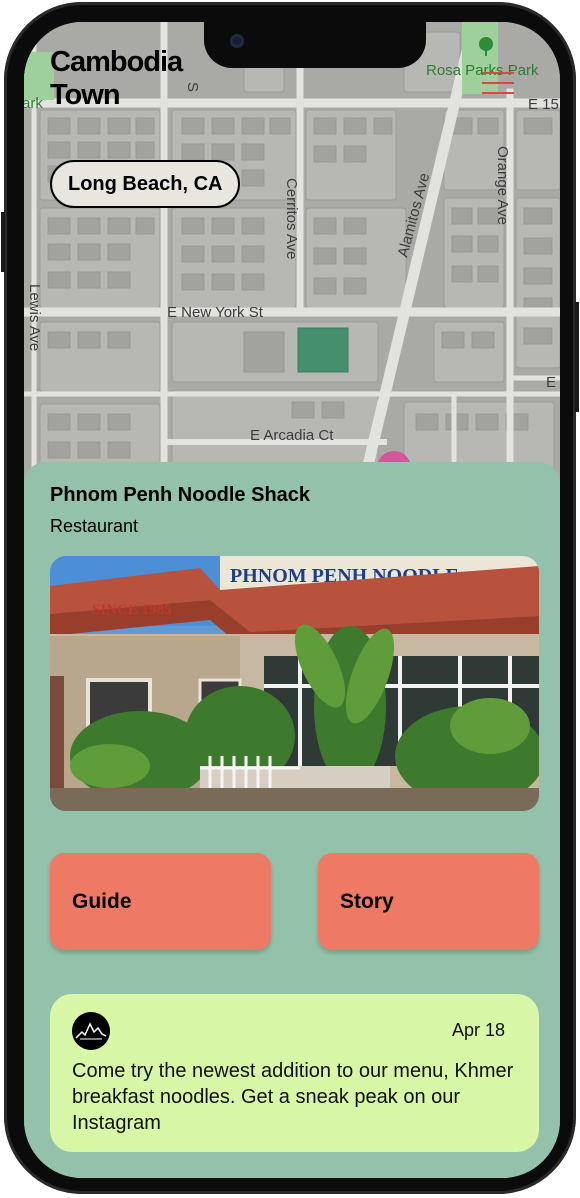 The height and width of the screenshot is (1198, 580). I want to click on map-label-cerritos: Cerritos Ave, so click(291, 218).